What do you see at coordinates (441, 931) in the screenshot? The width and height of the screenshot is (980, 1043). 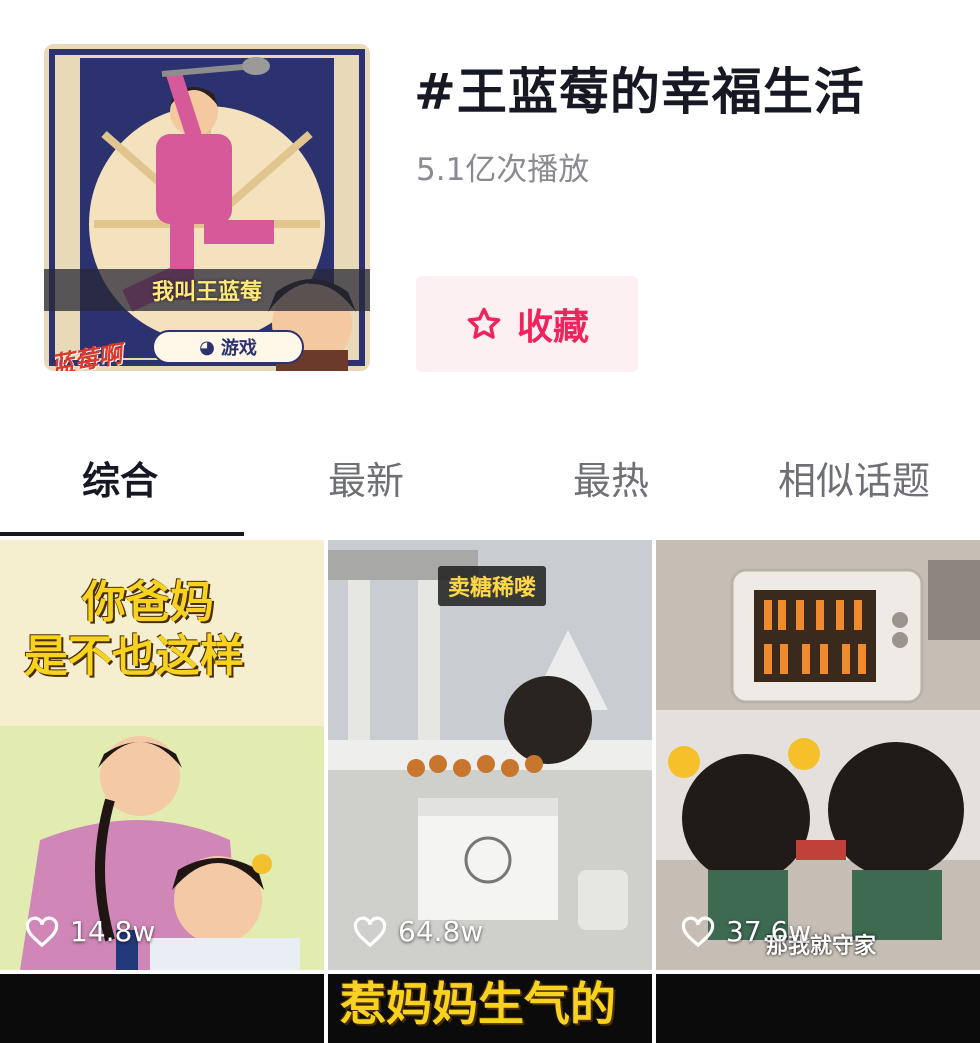 I see `video-2-like-count: 64.8w` at bounding box center [441, 931].